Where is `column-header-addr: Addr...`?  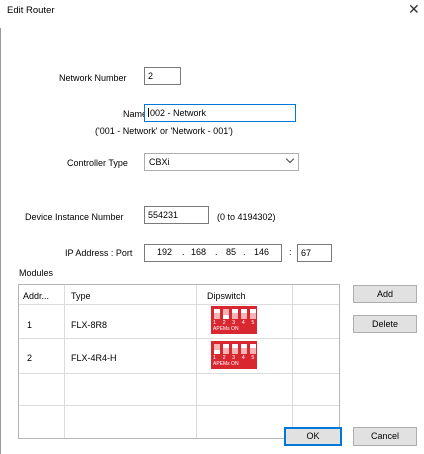
column-header-addr: Addr... is located at coordinates (36, 296).